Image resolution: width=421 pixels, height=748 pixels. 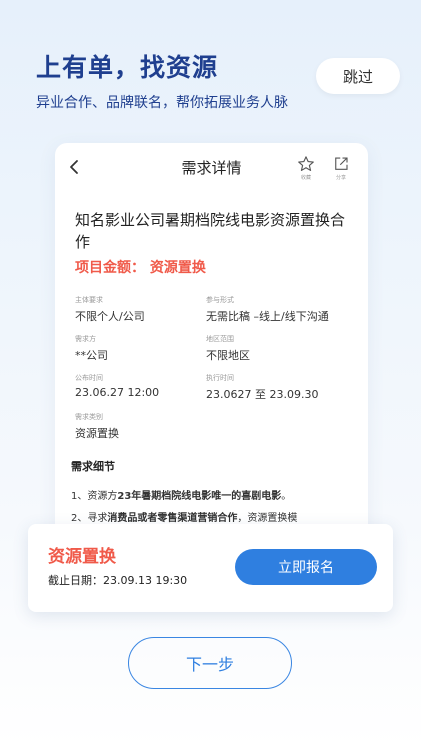 I want to click on skip-button: 跳过, so click(x=358, y=76).